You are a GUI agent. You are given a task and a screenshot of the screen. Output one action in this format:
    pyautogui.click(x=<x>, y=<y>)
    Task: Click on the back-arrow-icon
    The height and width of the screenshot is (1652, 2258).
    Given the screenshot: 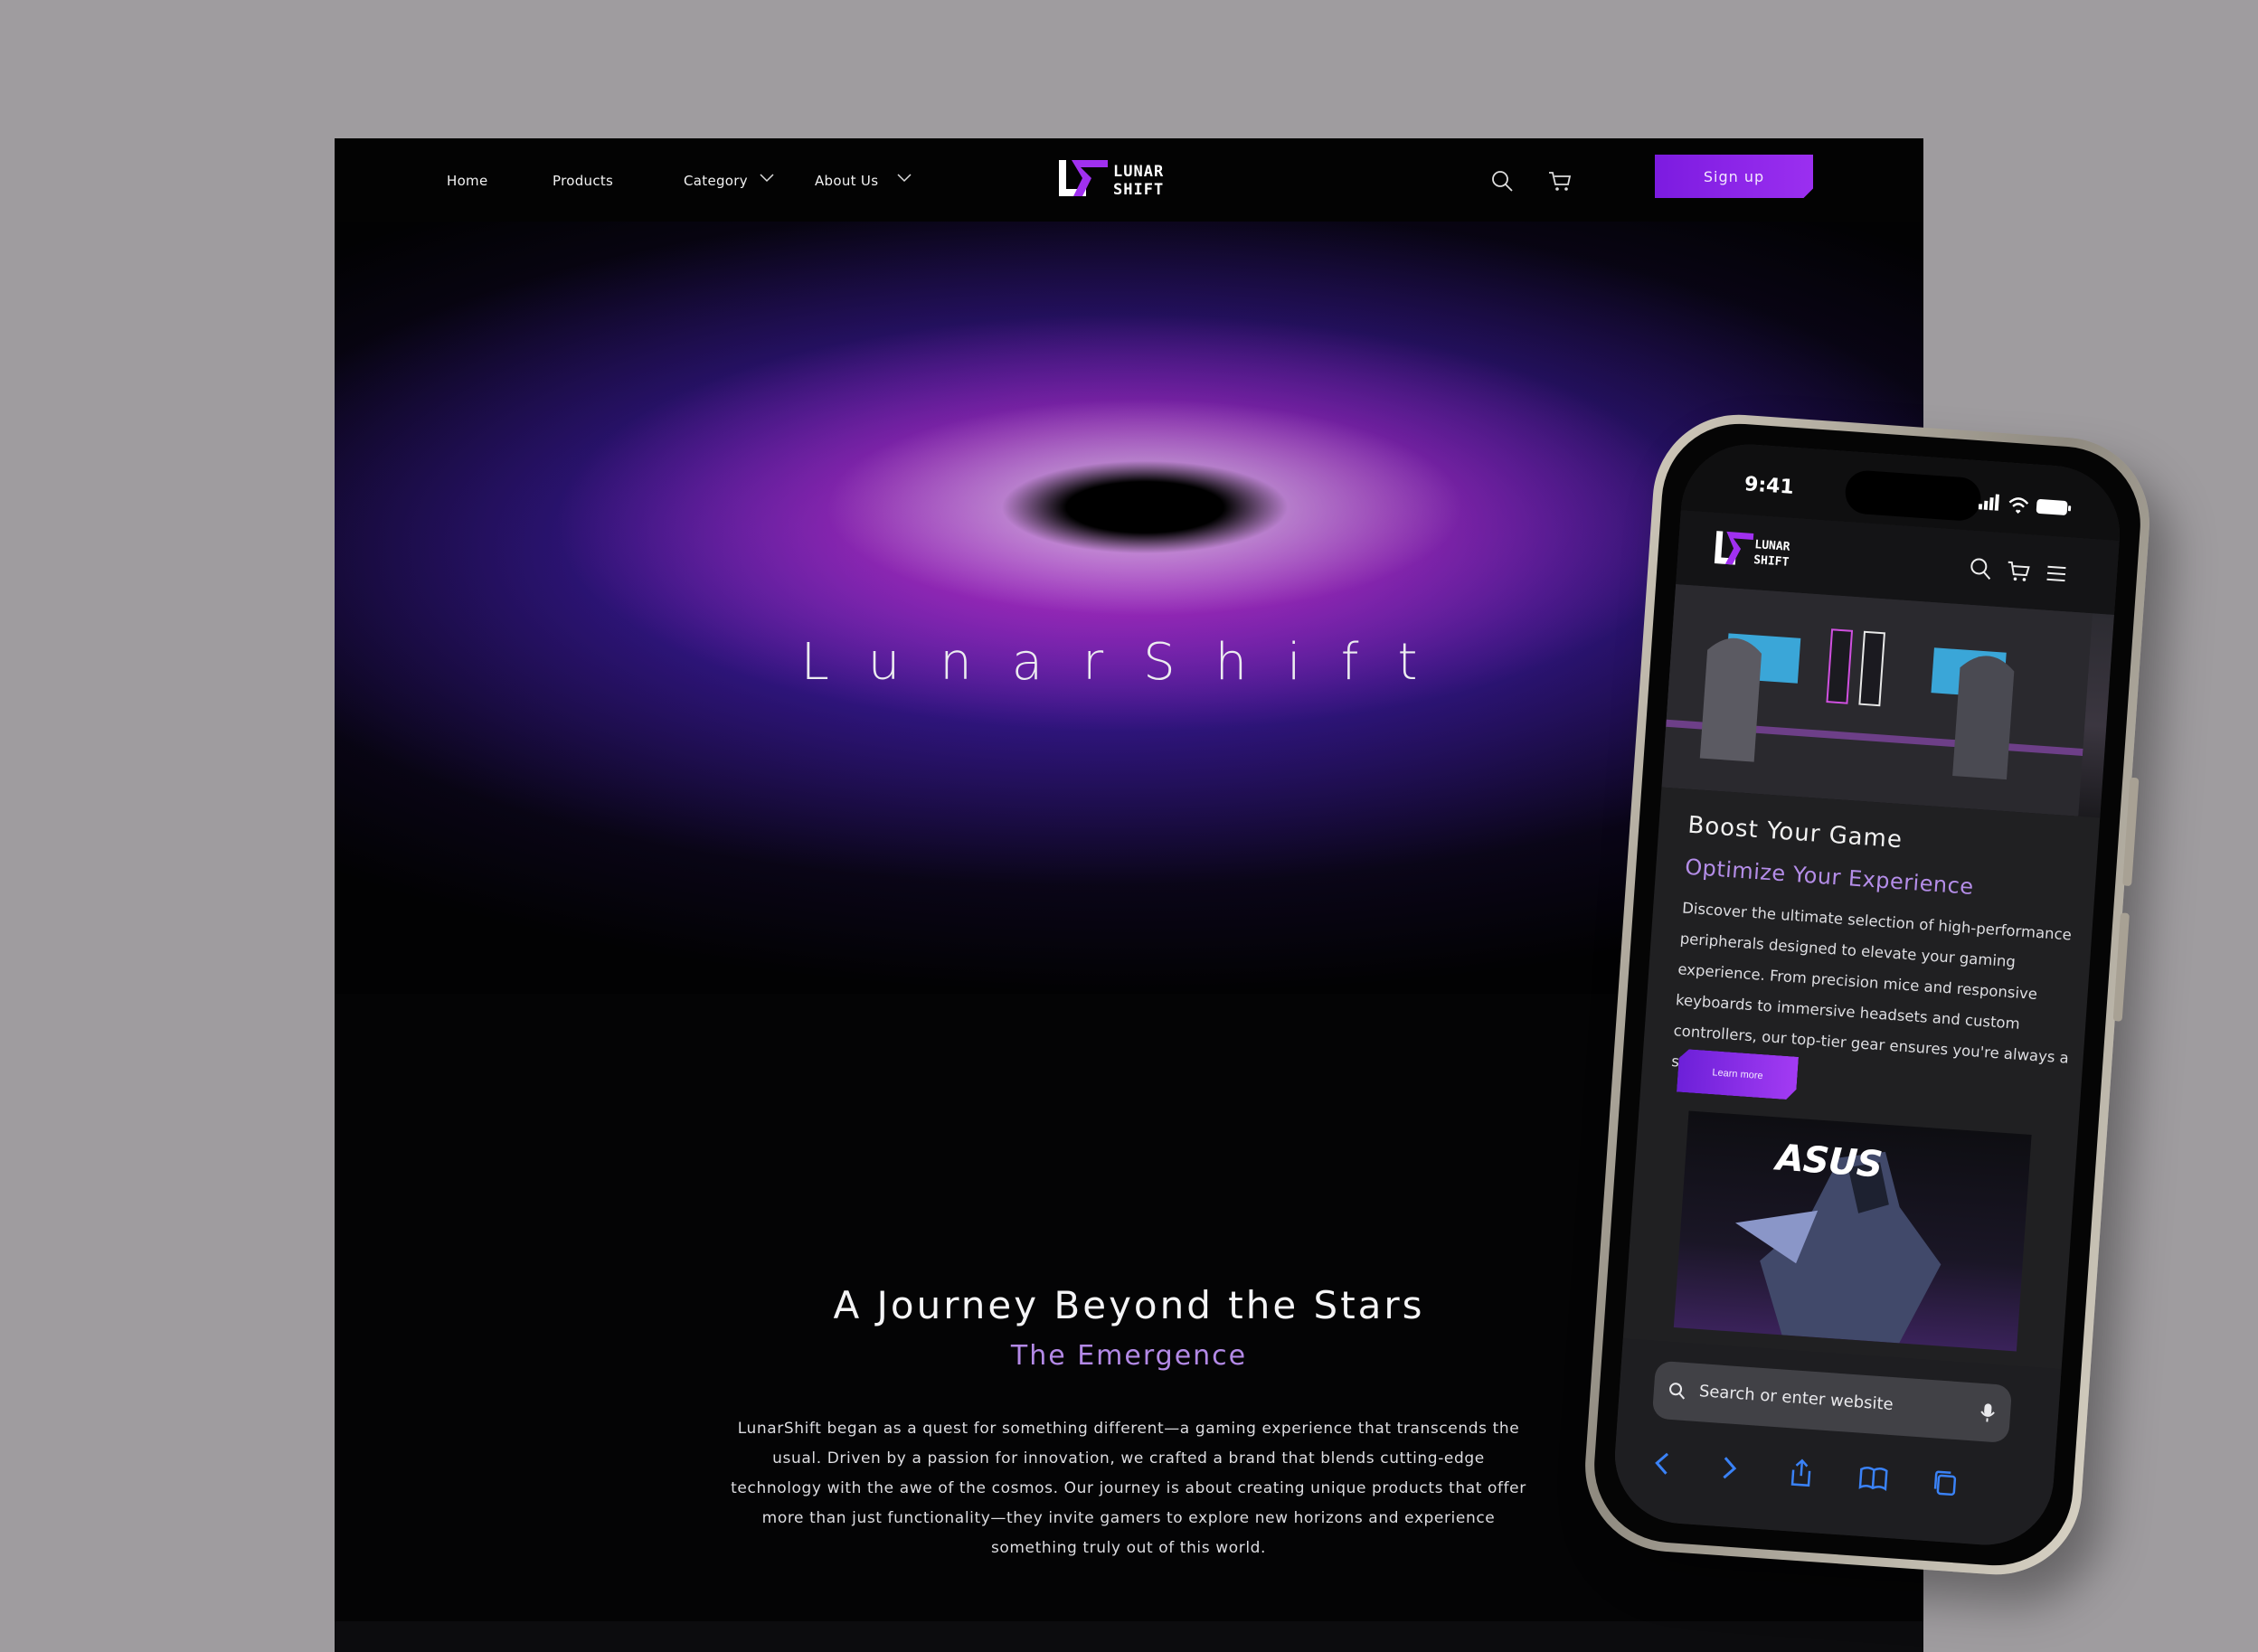 What is the action you would take?
    pyautogui.click(x=1662, y=1463)
    